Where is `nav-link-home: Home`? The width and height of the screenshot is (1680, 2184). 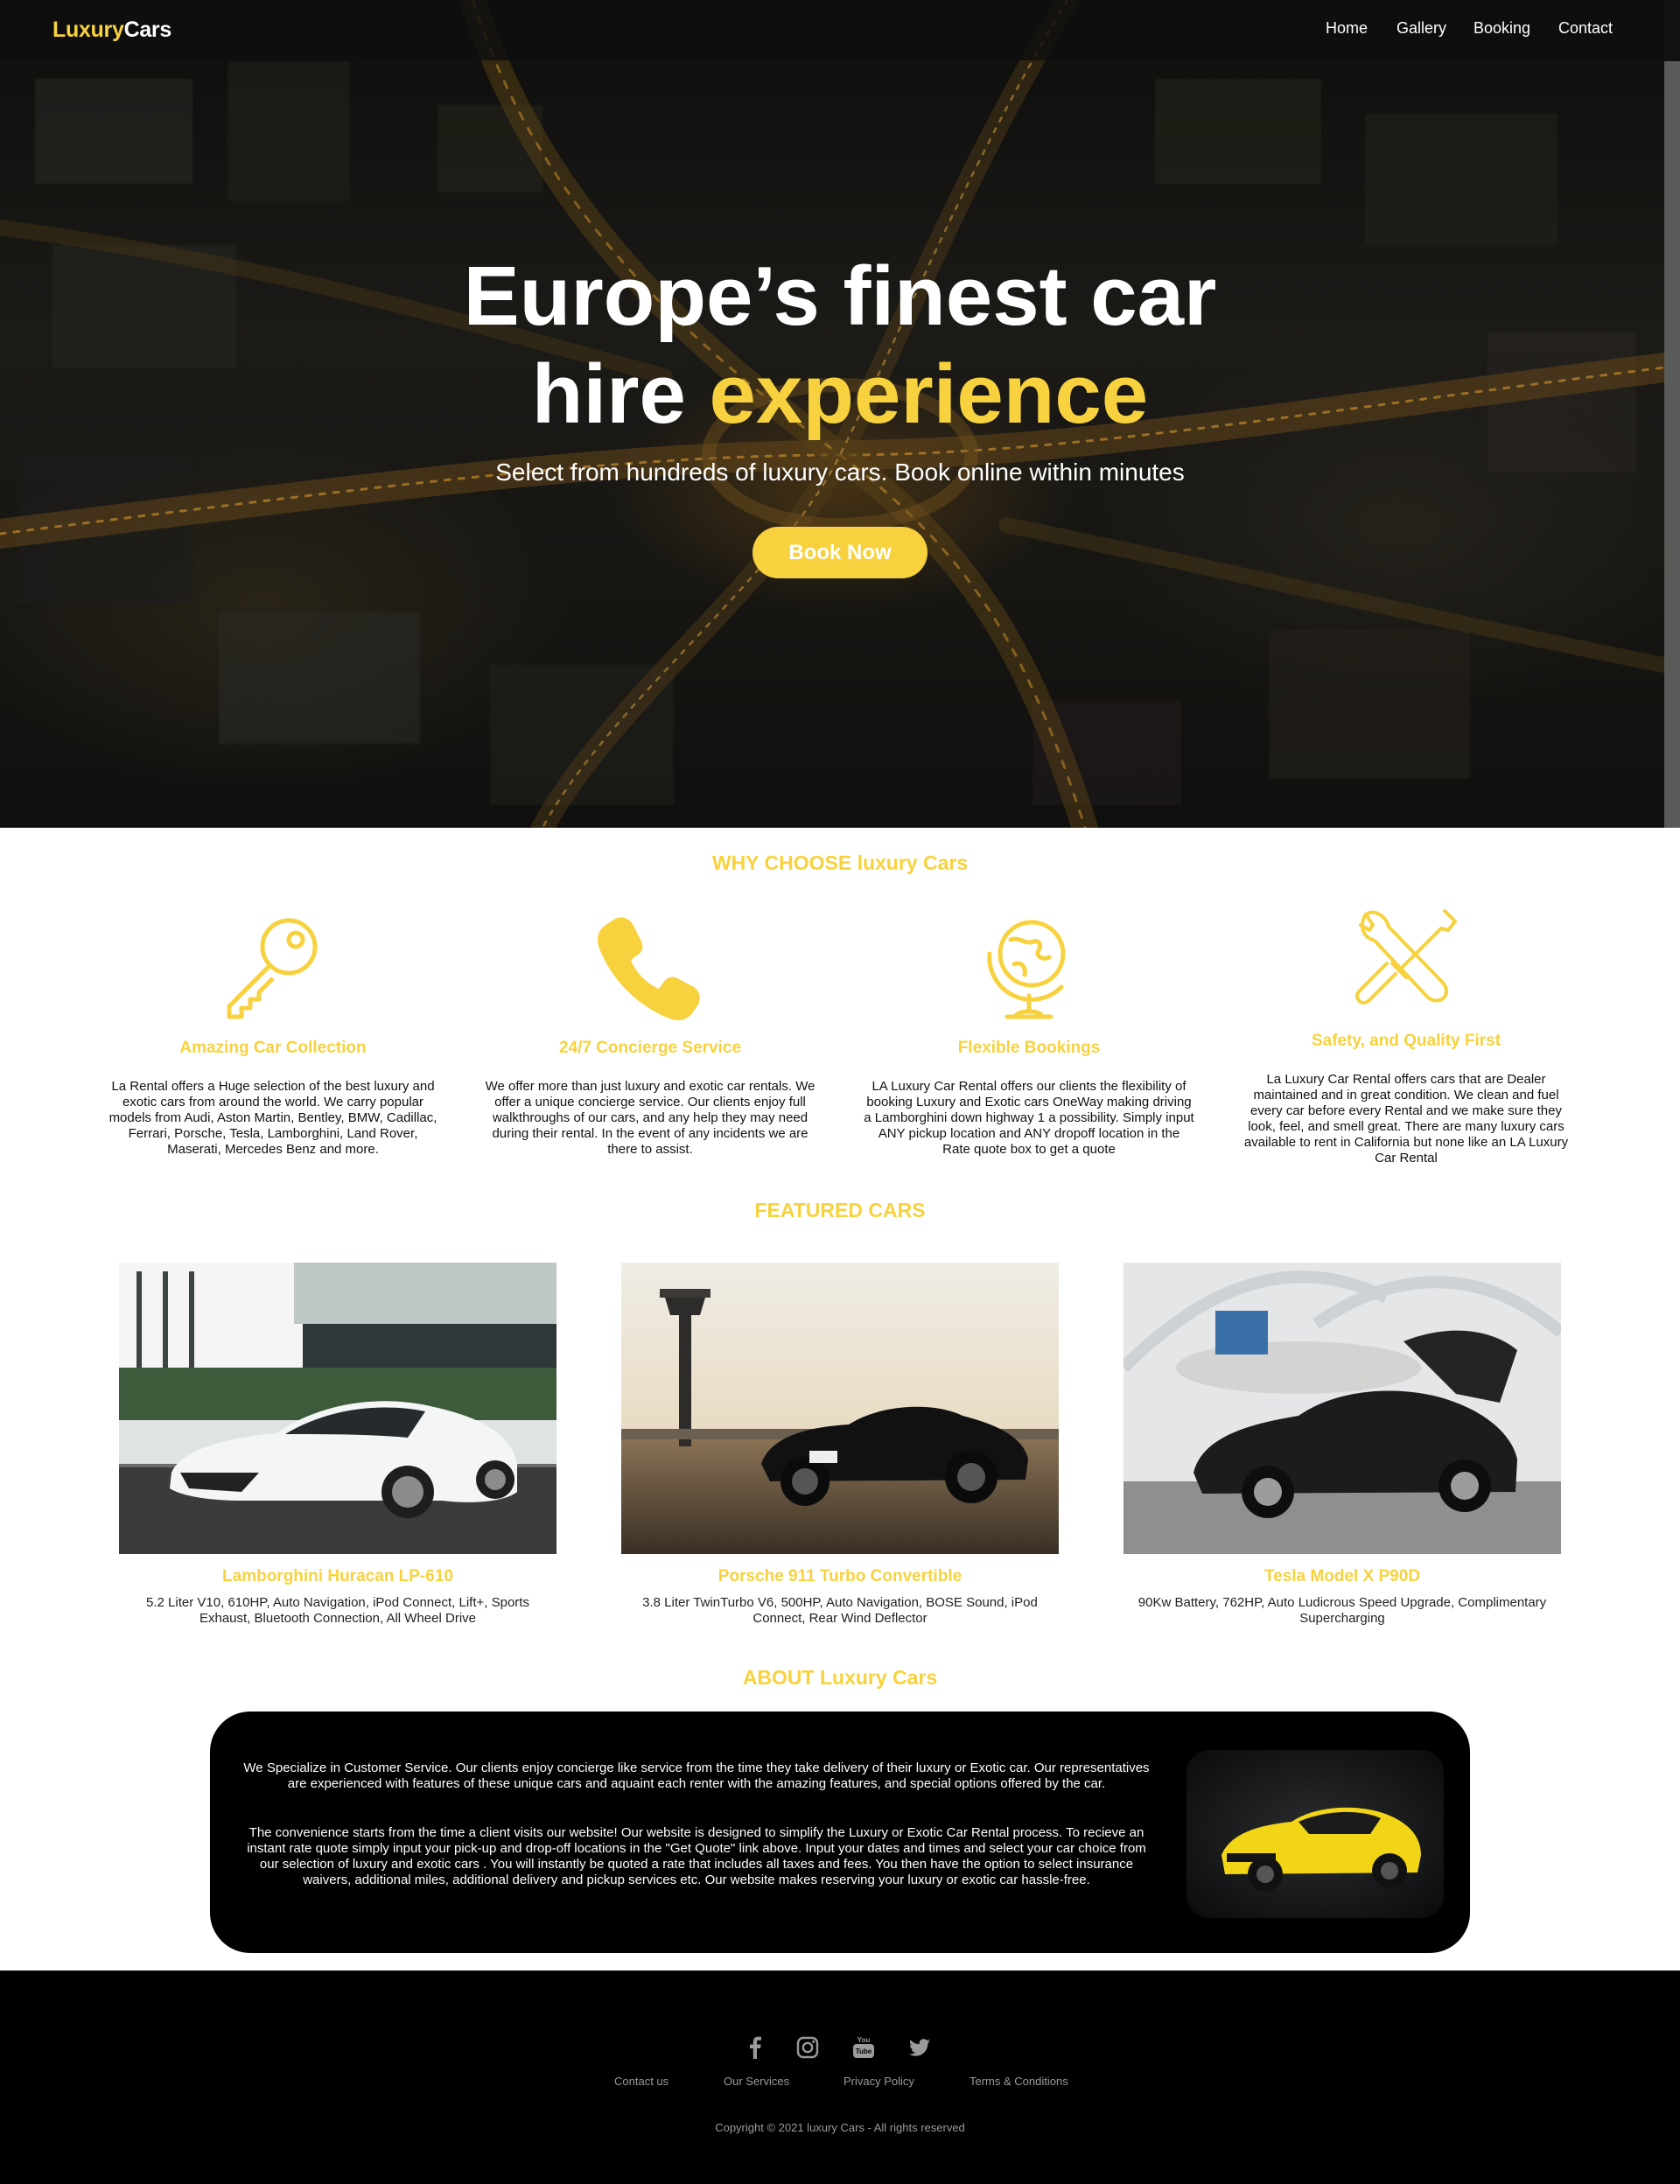 nav-link-home: Home is located at coordinates (1347, 28).